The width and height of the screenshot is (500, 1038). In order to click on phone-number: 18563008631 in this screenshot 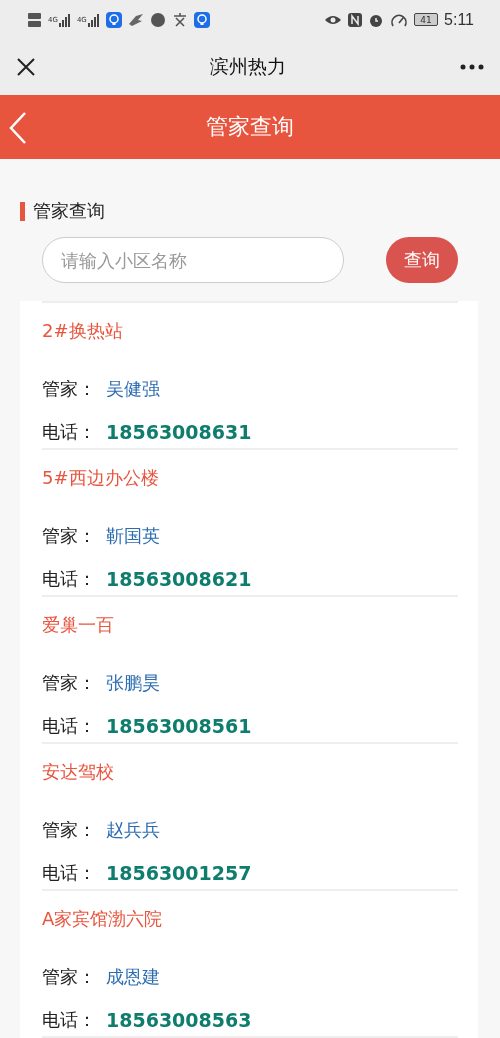, I will do `click(179, 432)`.